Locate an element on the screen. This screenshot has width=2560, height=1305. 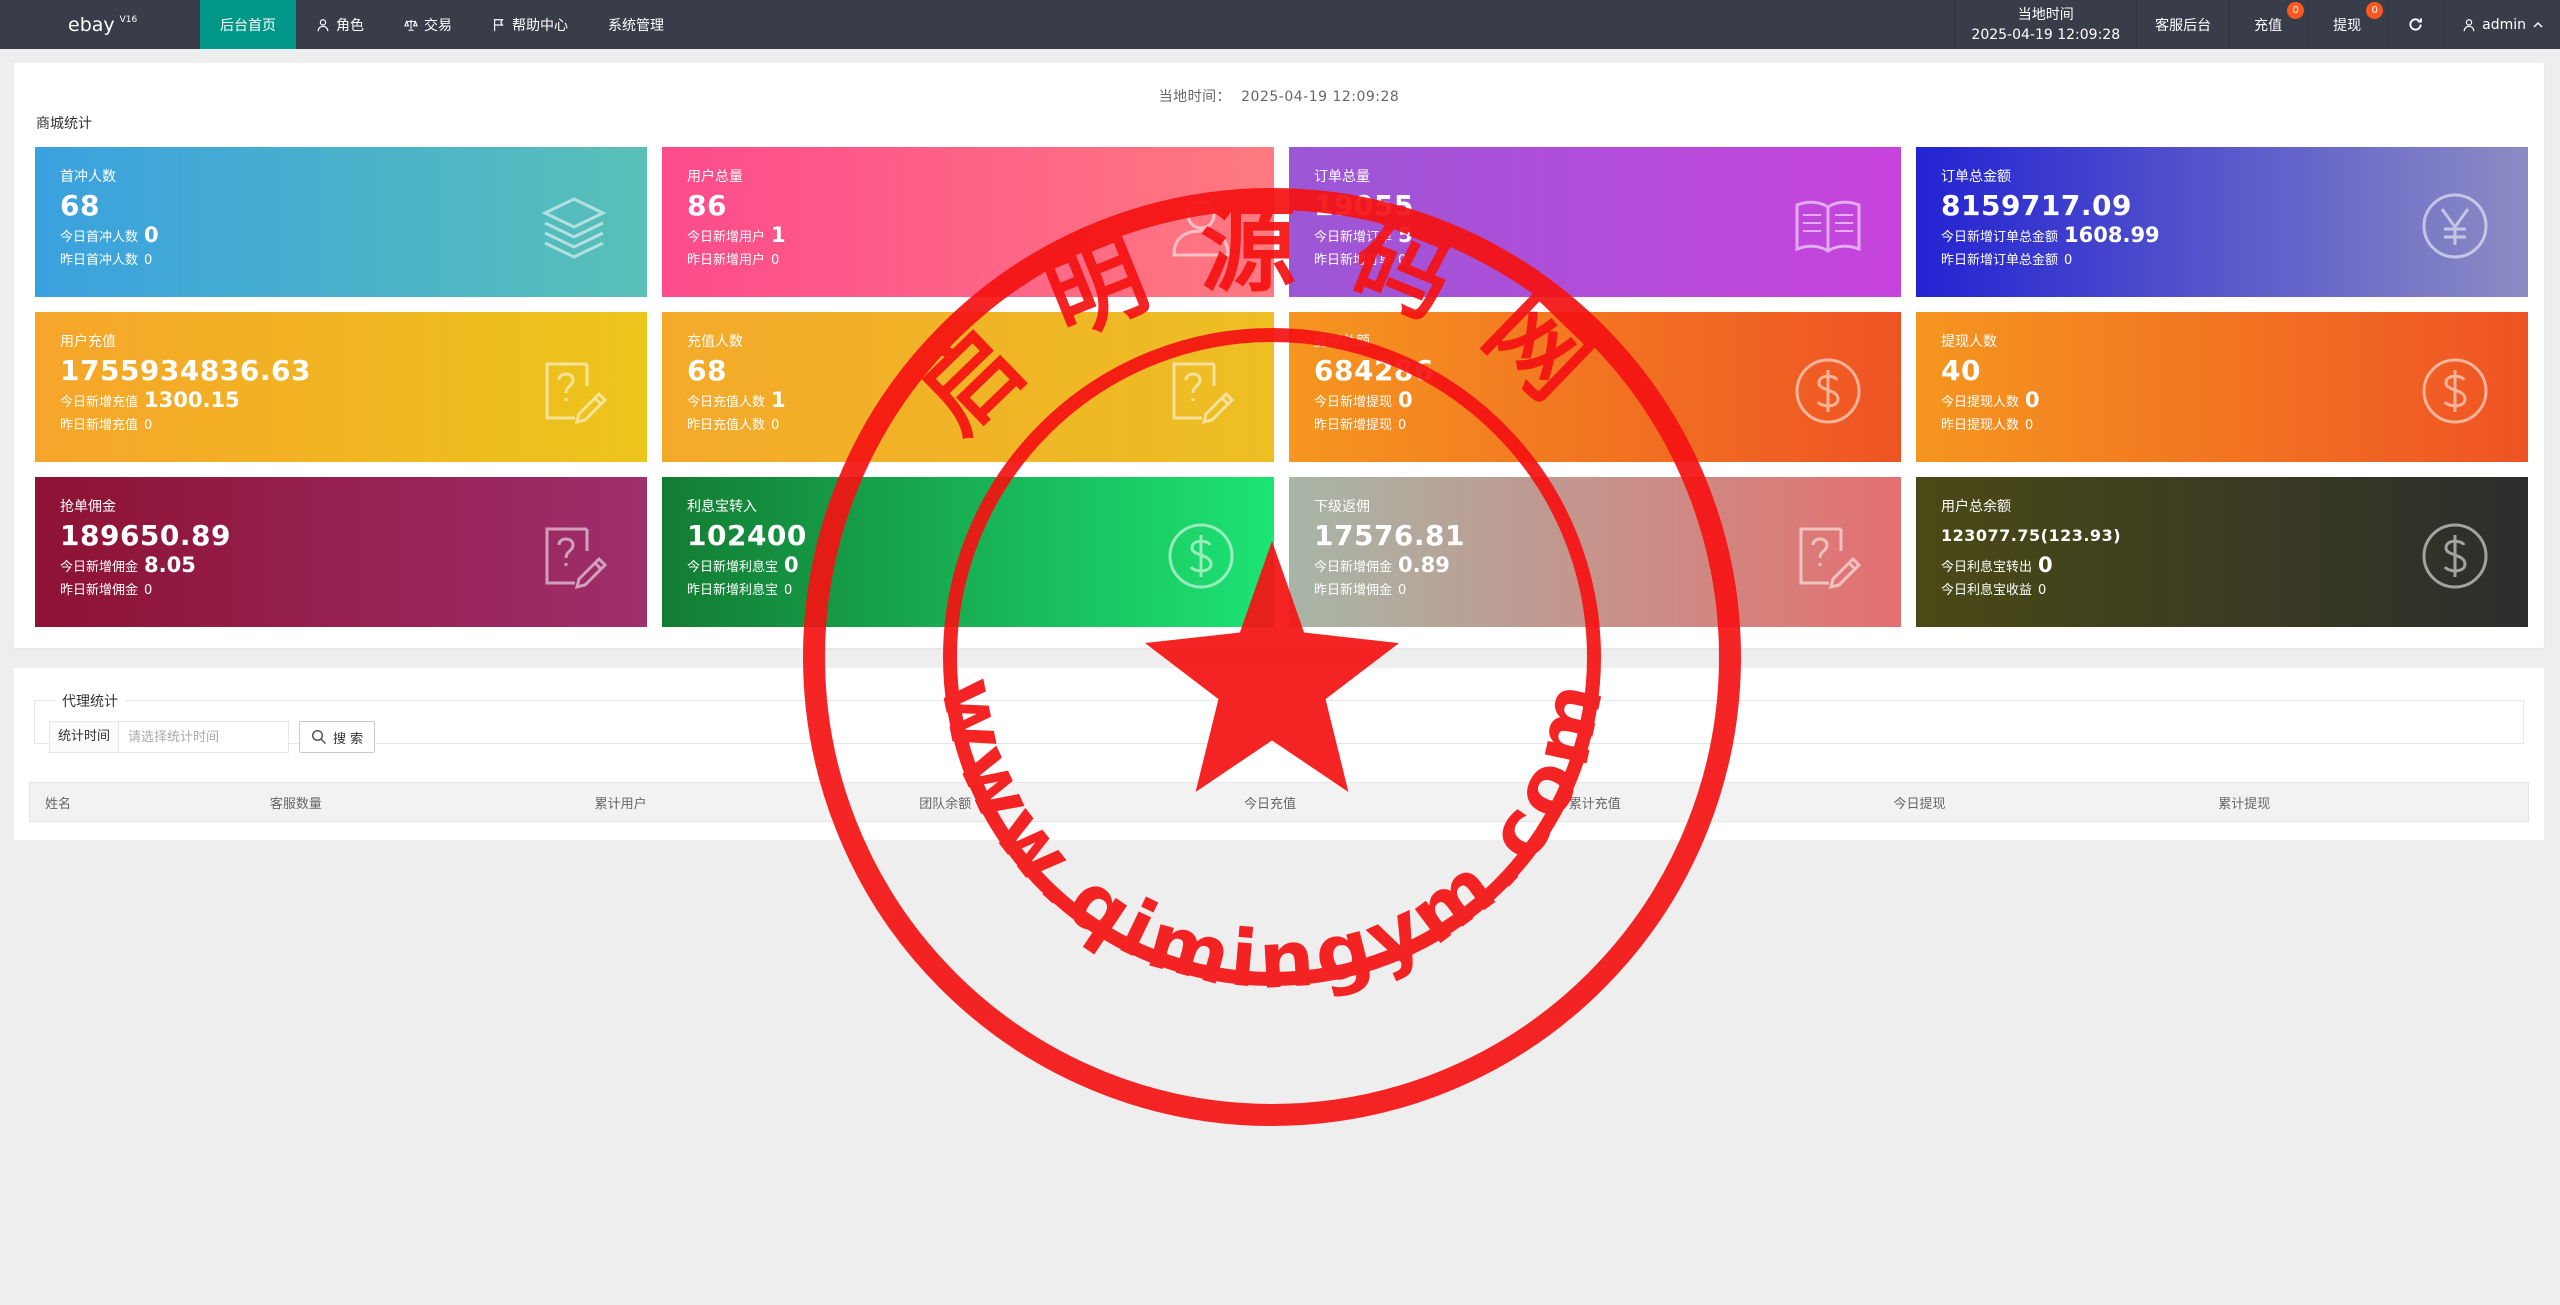
nav-item-label: 交易 is located at coordinates (438, 25).